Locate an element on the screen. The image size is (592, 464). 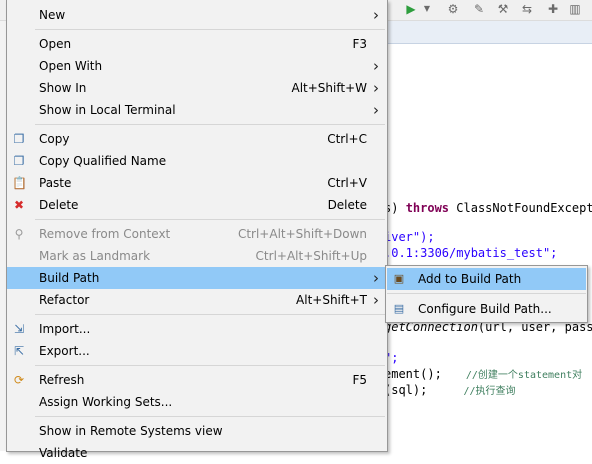
menu-item-label: Remove from Context is located at coordinates (105, 234).